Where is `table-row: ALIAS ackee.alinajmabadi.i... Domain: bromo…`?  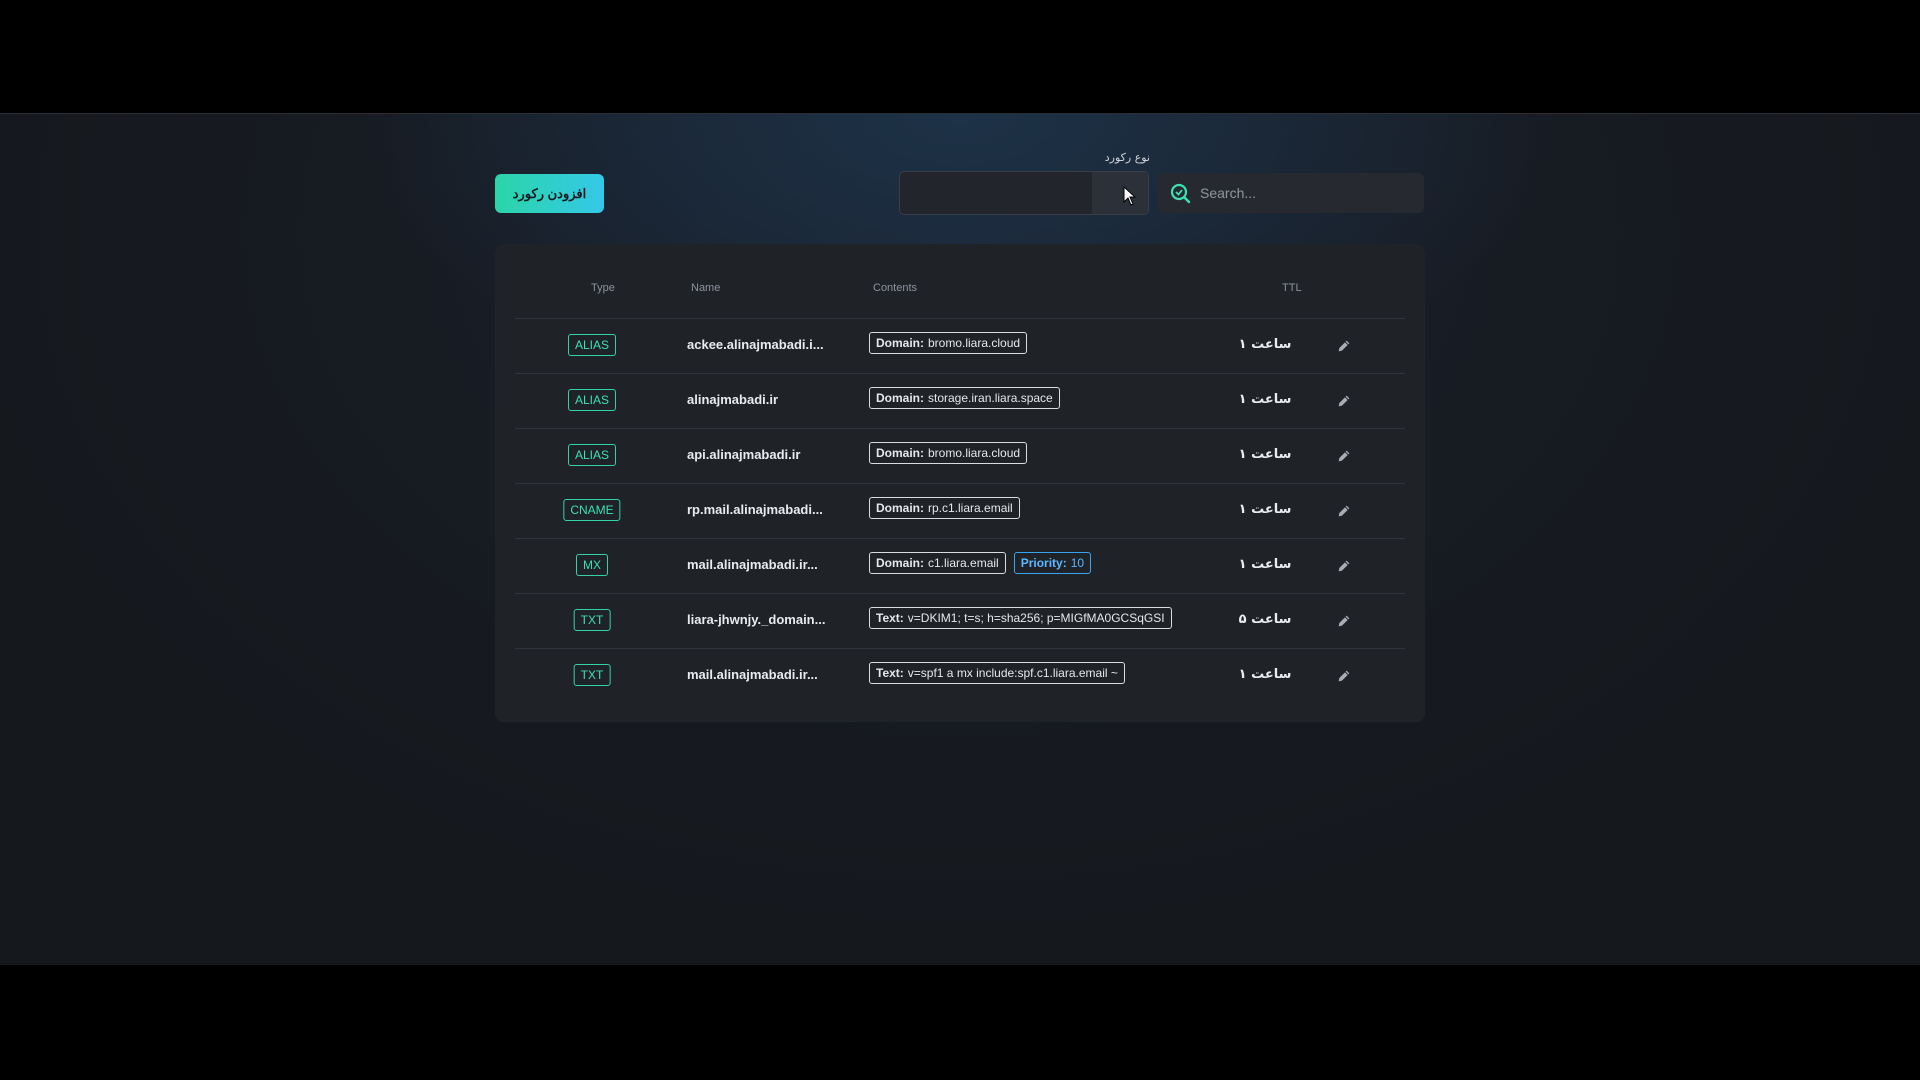 table-row: ALIAS ackee.alinajmabadi.i... Domain: bromo… is located at coordinates (960, 345).